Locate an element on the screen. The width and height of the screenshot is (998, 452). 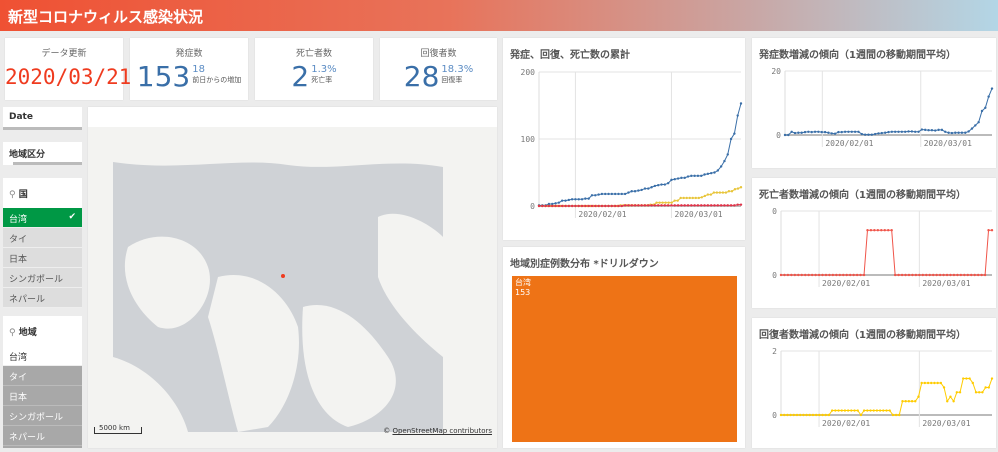
region-type-filter: 地域区分 is located at coordinates (42, 153).